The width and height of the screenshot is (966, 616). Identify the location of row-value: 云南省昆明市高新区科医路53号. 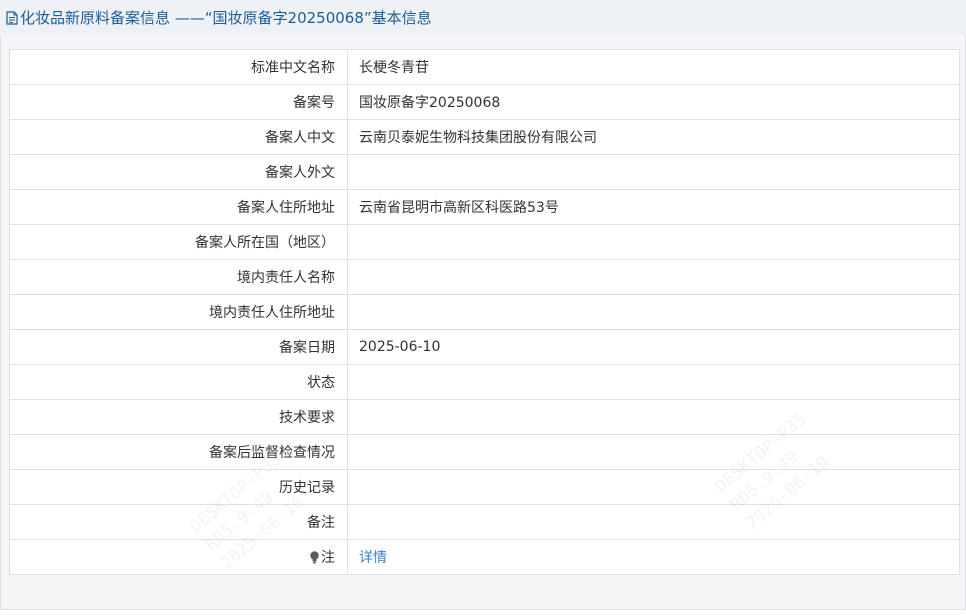
(653, 207).